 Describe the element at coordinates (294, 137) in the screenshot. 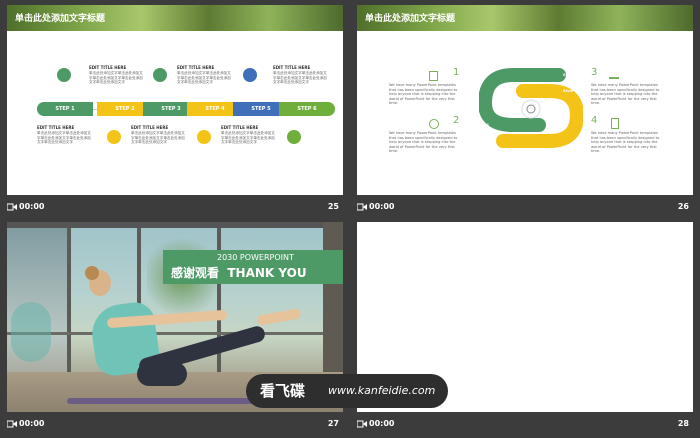

I see `search-icon` at that location.